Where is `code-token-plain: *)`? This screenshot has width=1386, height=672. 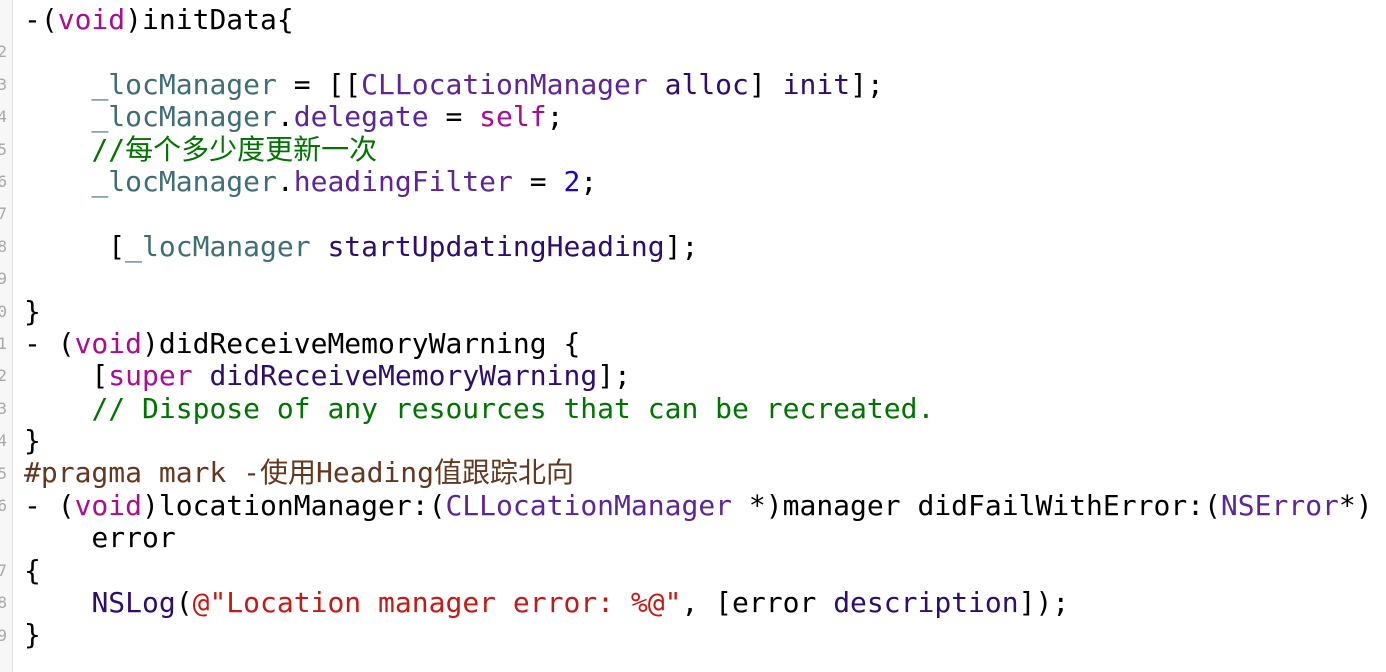 code-token-plain: *) is located at coordinates (1355, 505).